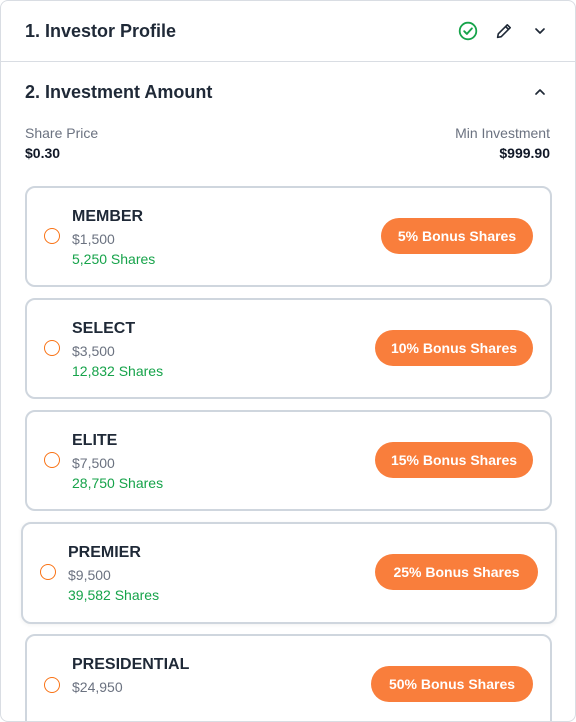  Describe the element at coordinates (89, 575) in the screenshot. I see `tier-amount: $9,500` at that location.